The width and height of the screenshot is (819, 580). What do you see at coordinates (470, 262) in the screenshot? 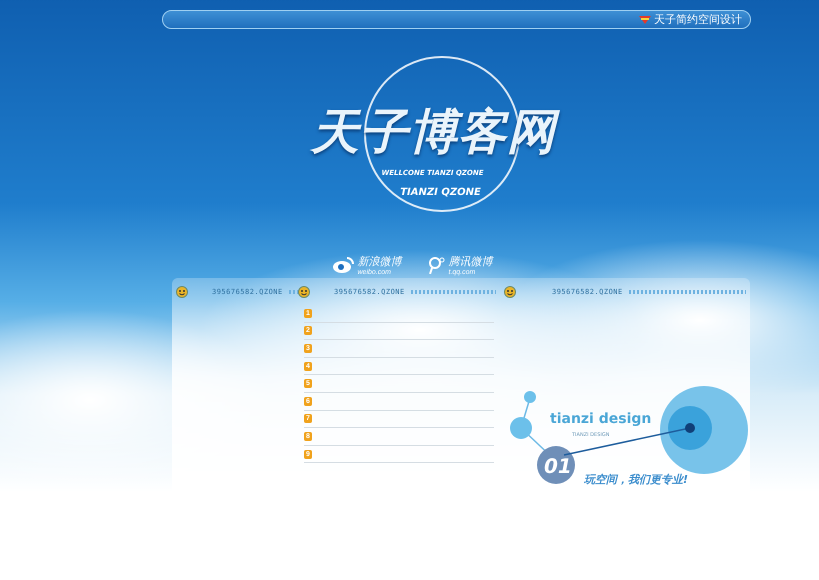
I see `social-name: 腾讯微博` at bounding box center [470, 262].